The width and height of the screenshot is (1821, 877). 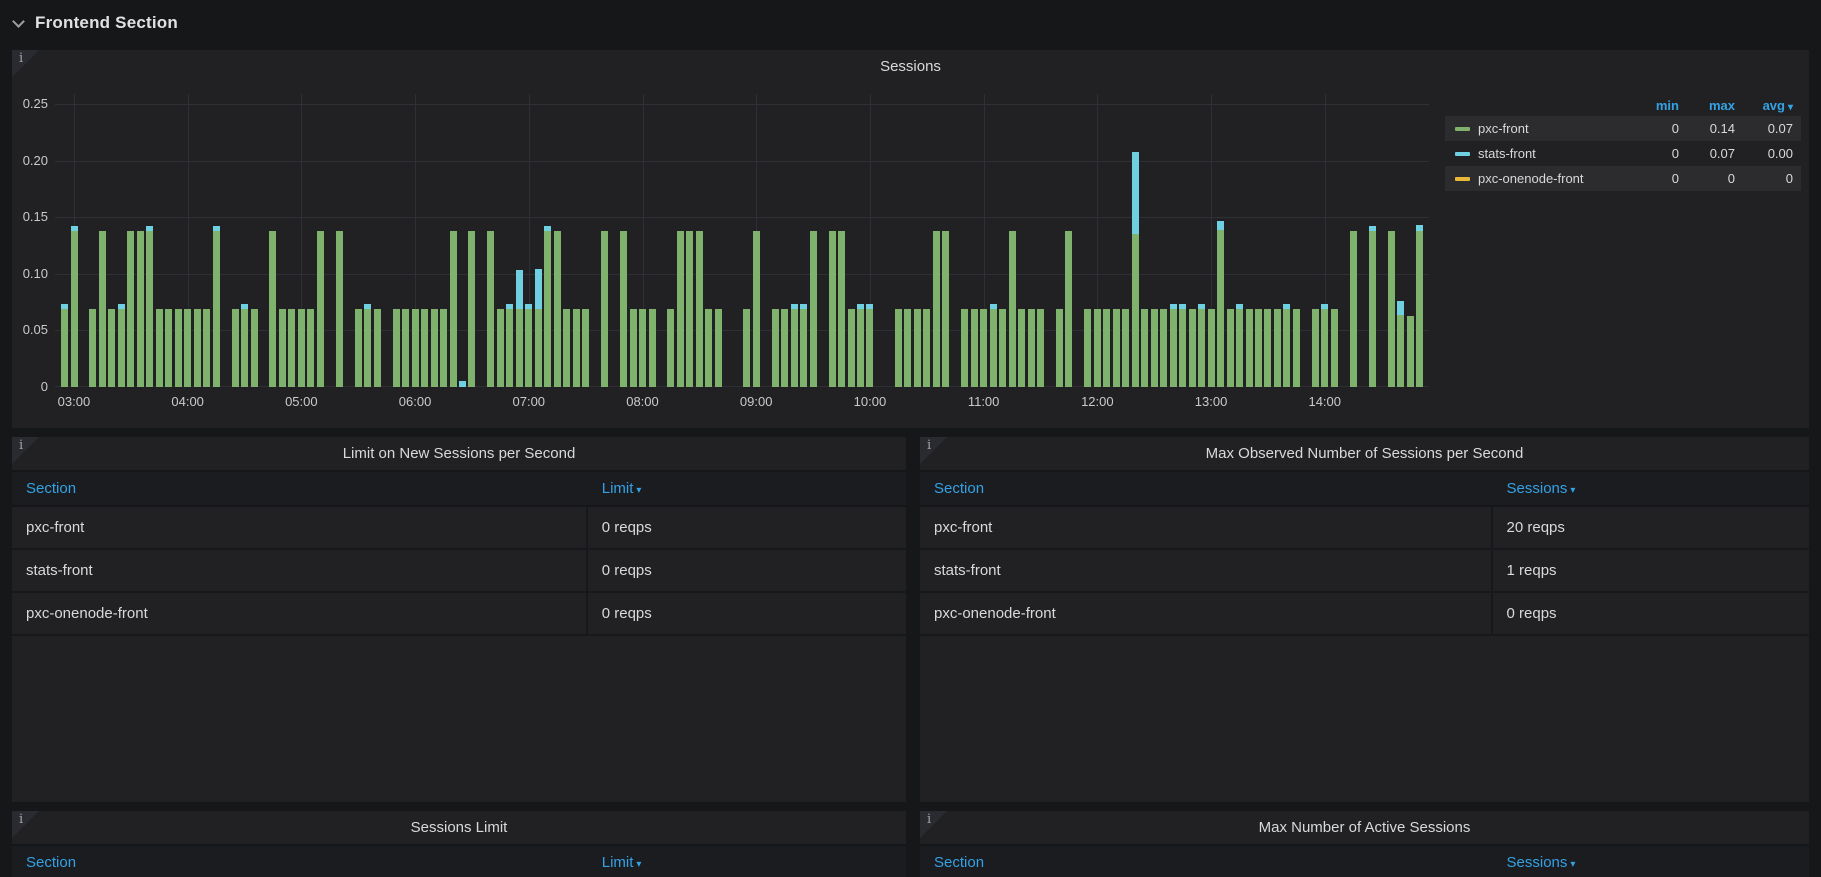 What do you see at coordinates (1623, 105) in the screenshot?
I see `legend-header: min max avg ▾` at bounding box center [1623, 105].